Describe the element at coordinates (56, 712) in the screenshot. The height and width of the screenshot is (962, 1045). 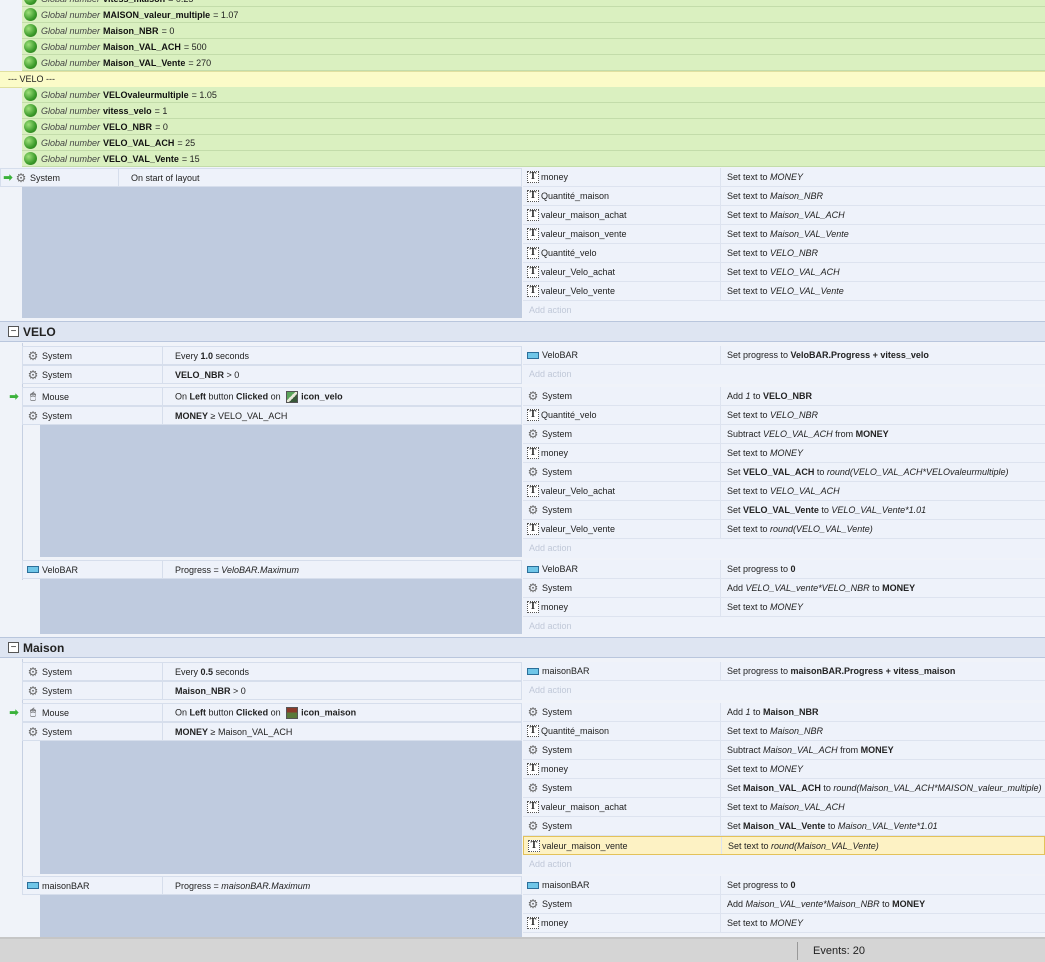
I see `condition-object-name: Mouse` at that location.